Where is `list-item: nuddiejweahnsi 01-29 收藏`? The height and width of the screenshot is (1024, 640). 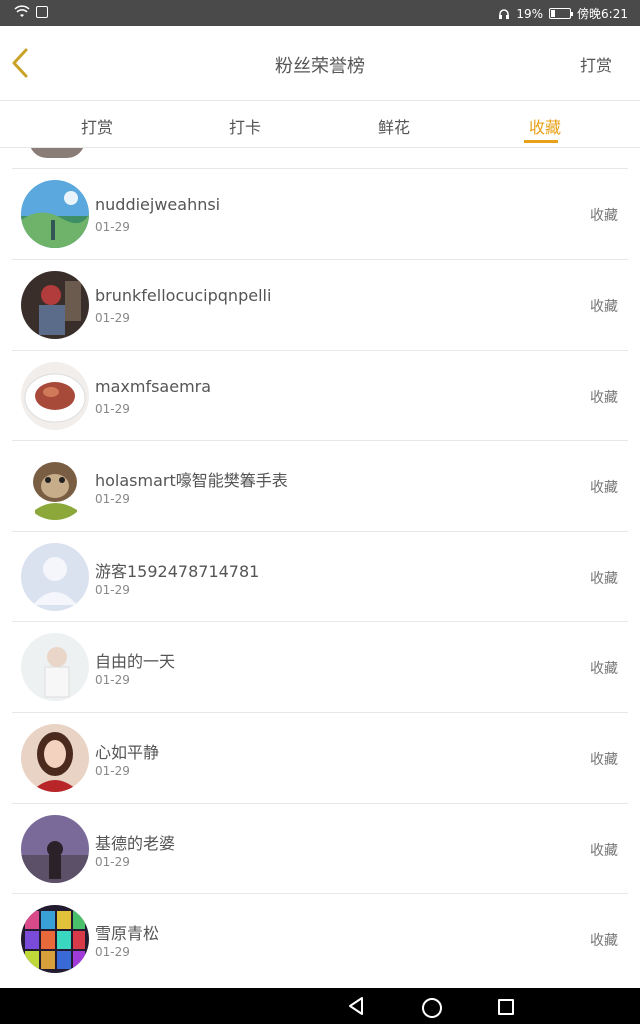
list-item: nuddiejweahnsi 01-29 收藏 is located at coordinates (320, 213).